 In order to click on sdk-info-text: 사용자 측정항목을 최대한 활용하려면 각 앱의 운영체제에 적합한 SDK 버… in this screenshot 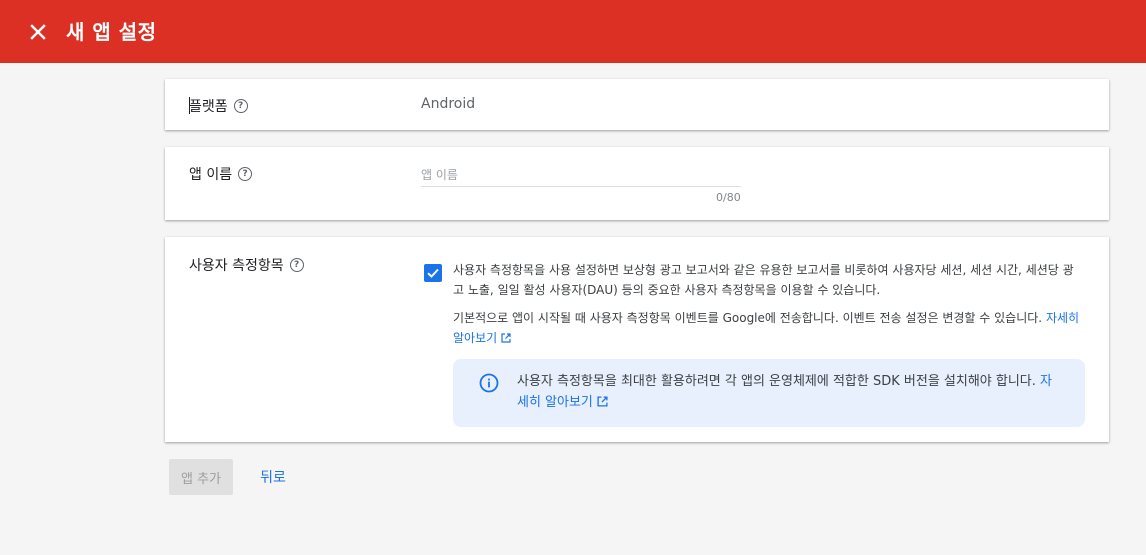, I will do `click(789, 392)`.